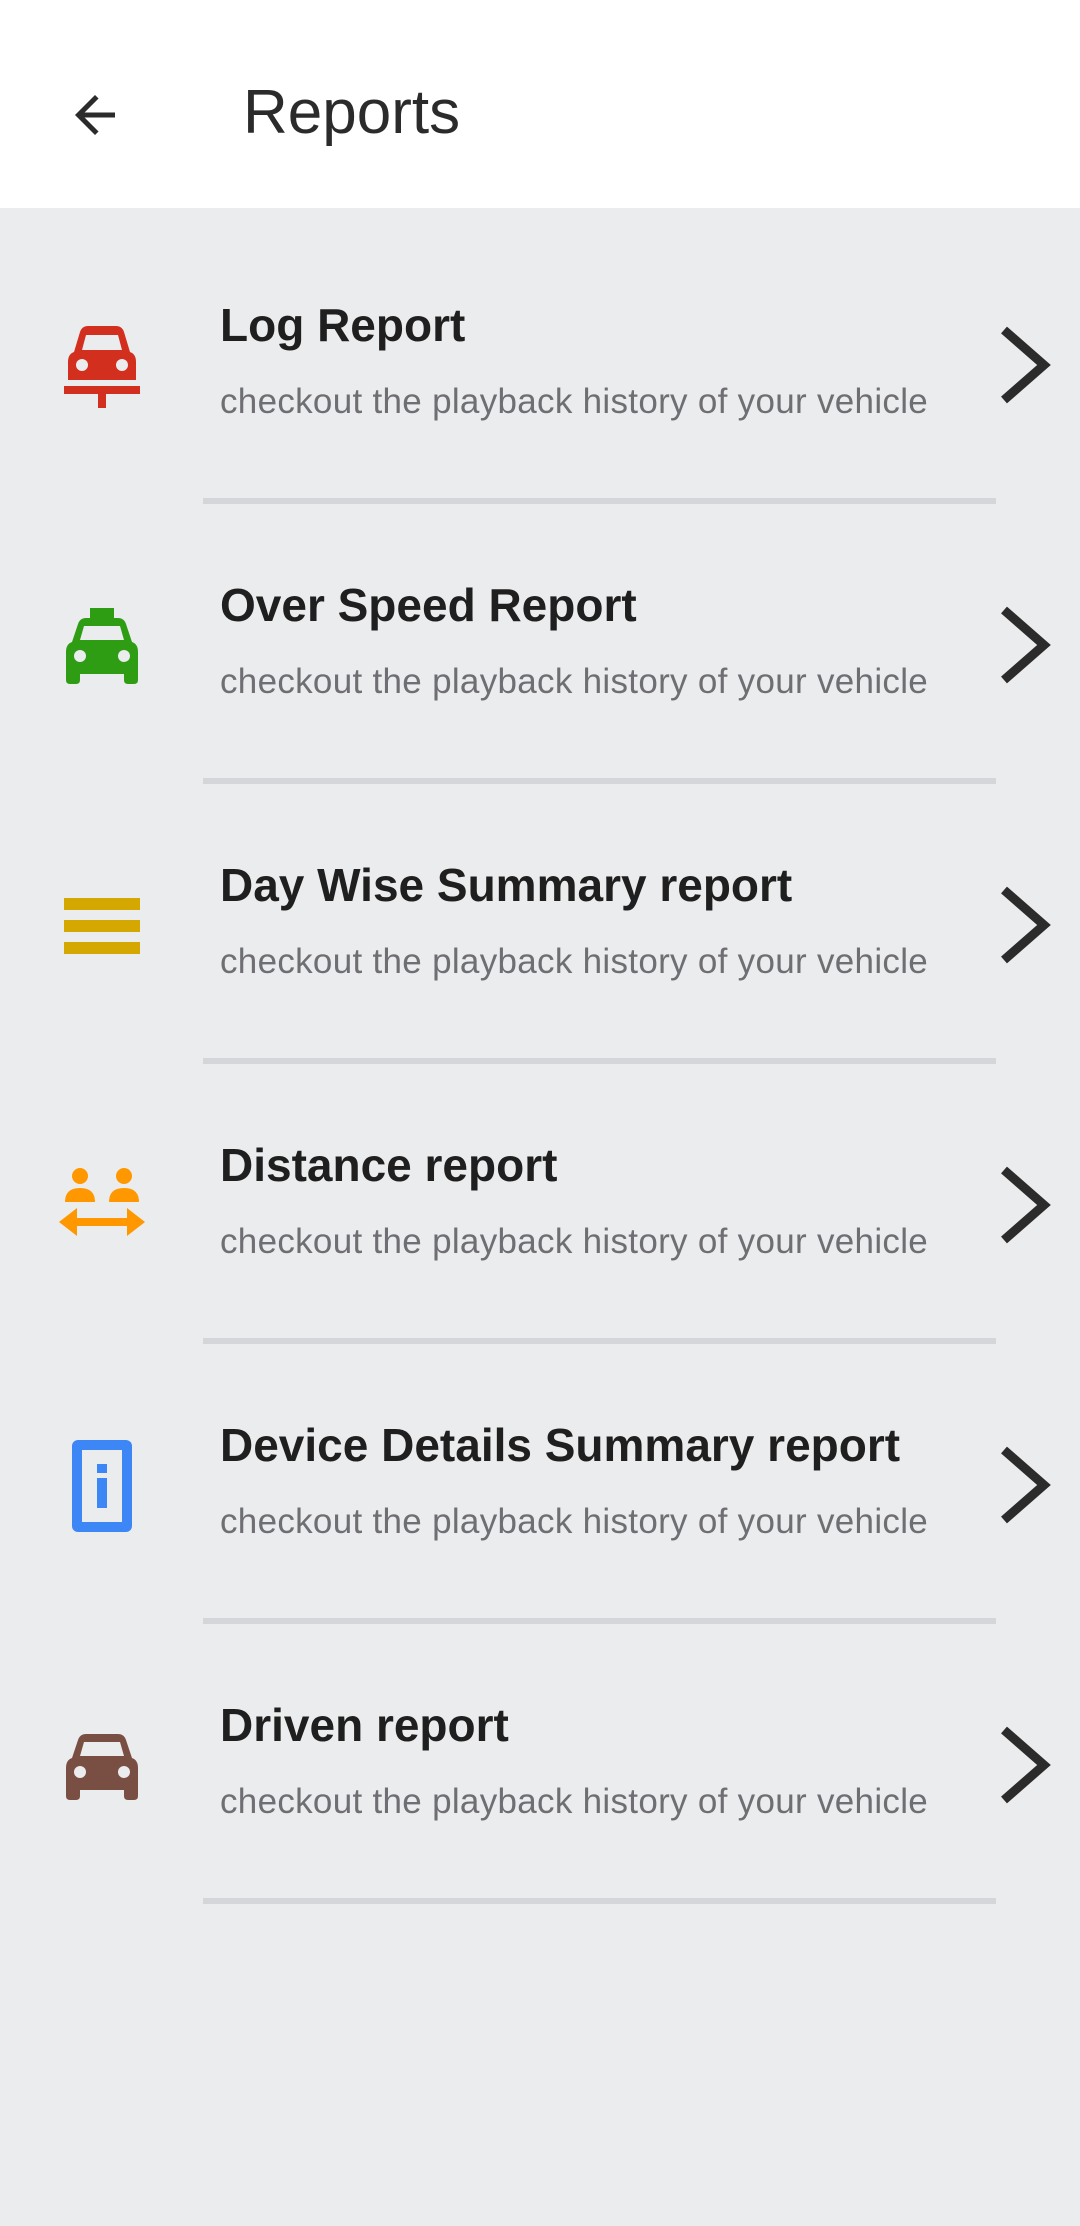  I want to click on app-bar: Reports, so click(540, 104).